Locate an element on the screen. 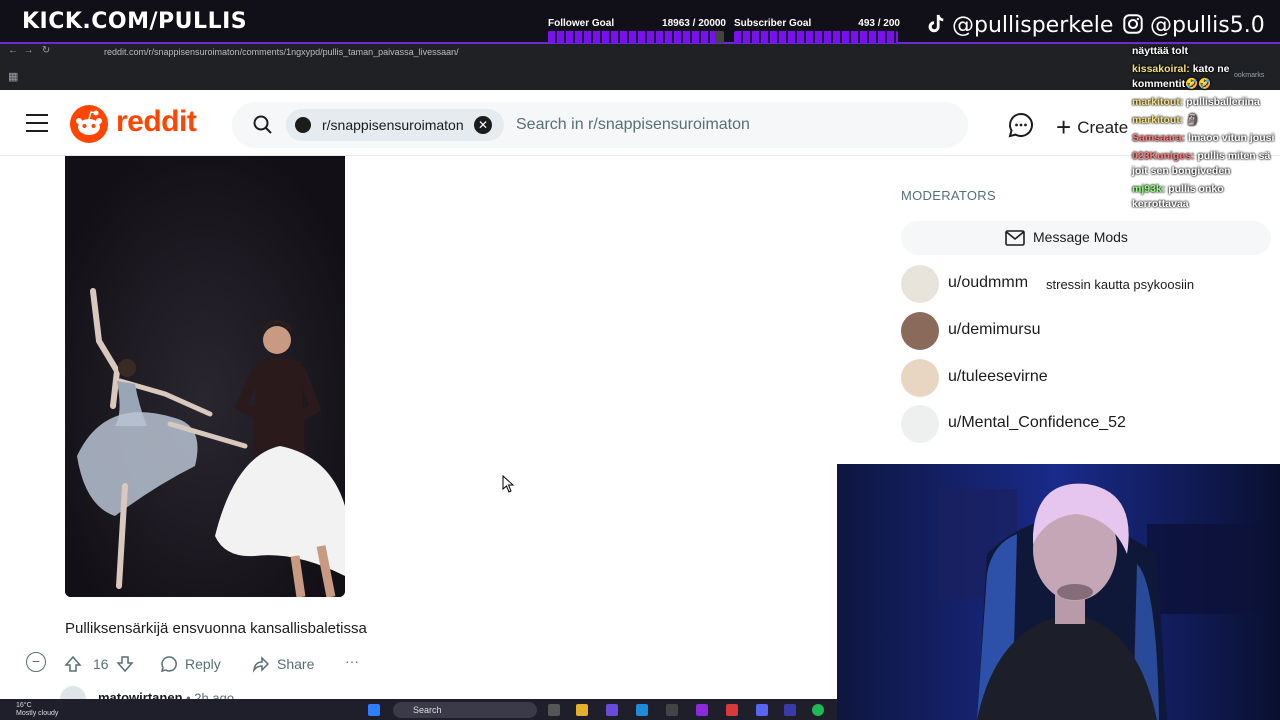  reply-label: Reply is located at coordinates (203, 664).